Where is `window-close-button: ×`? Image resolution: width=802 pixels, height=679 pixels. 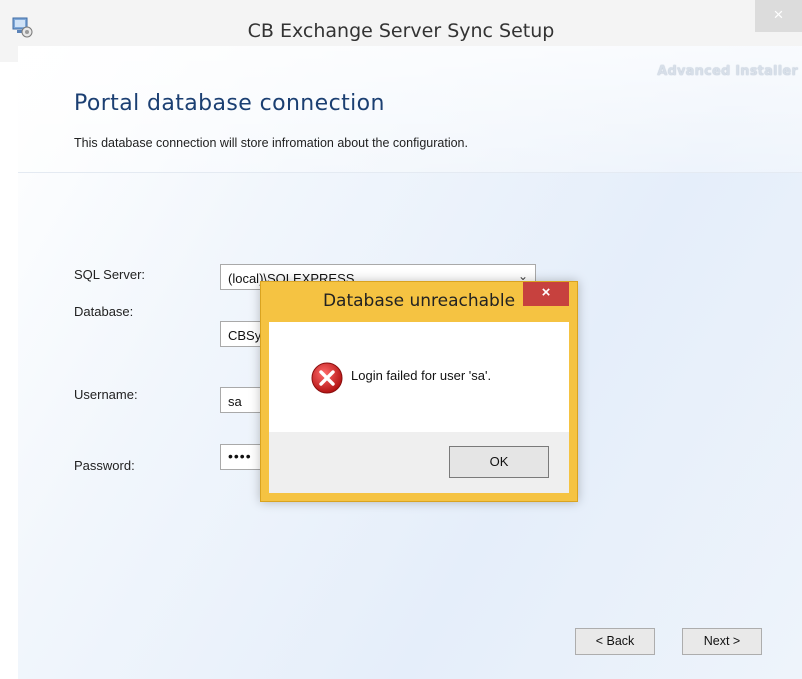 window-close-button: × is located at coordinates (778, 16).